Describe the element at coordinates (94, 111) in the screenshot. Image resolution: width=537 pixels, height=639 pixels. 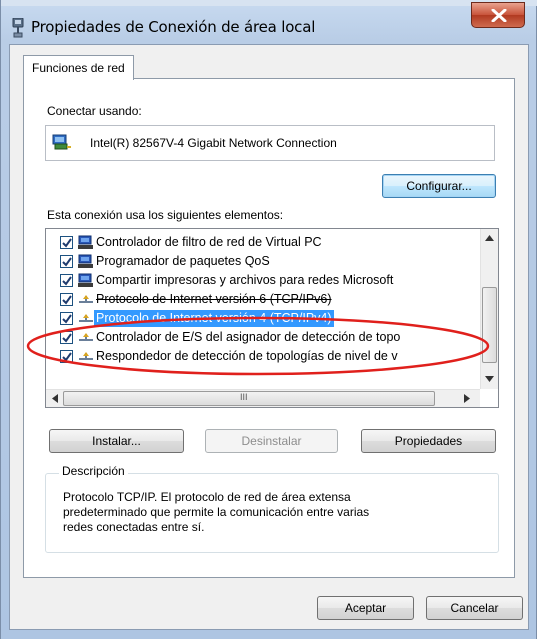
I see `connect-using-label: Conectar usando:` at that location.